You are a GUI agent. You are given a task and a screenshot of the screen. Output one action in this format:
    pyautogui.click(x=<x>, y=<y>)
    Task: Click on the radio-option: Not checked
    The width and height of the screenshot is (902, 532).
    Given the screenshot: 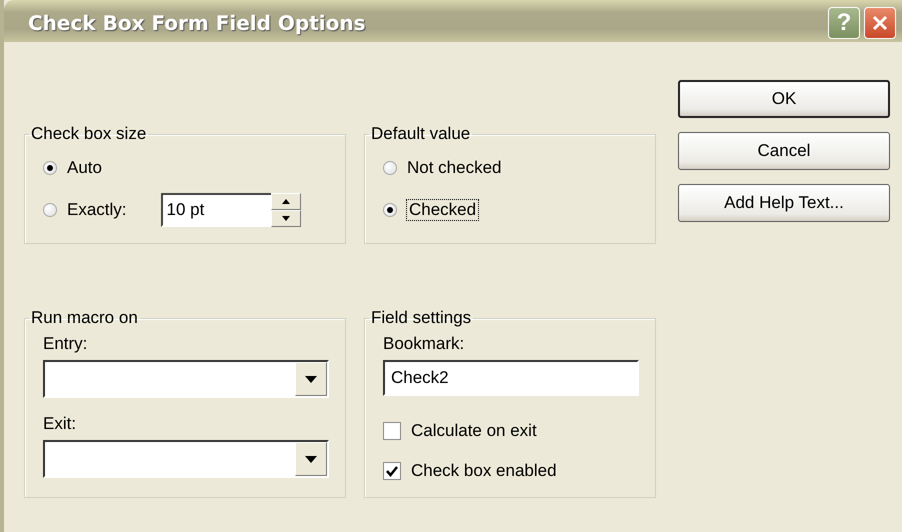 What is the action you would take?
    pyautogui.click(x=511, y=168)
    